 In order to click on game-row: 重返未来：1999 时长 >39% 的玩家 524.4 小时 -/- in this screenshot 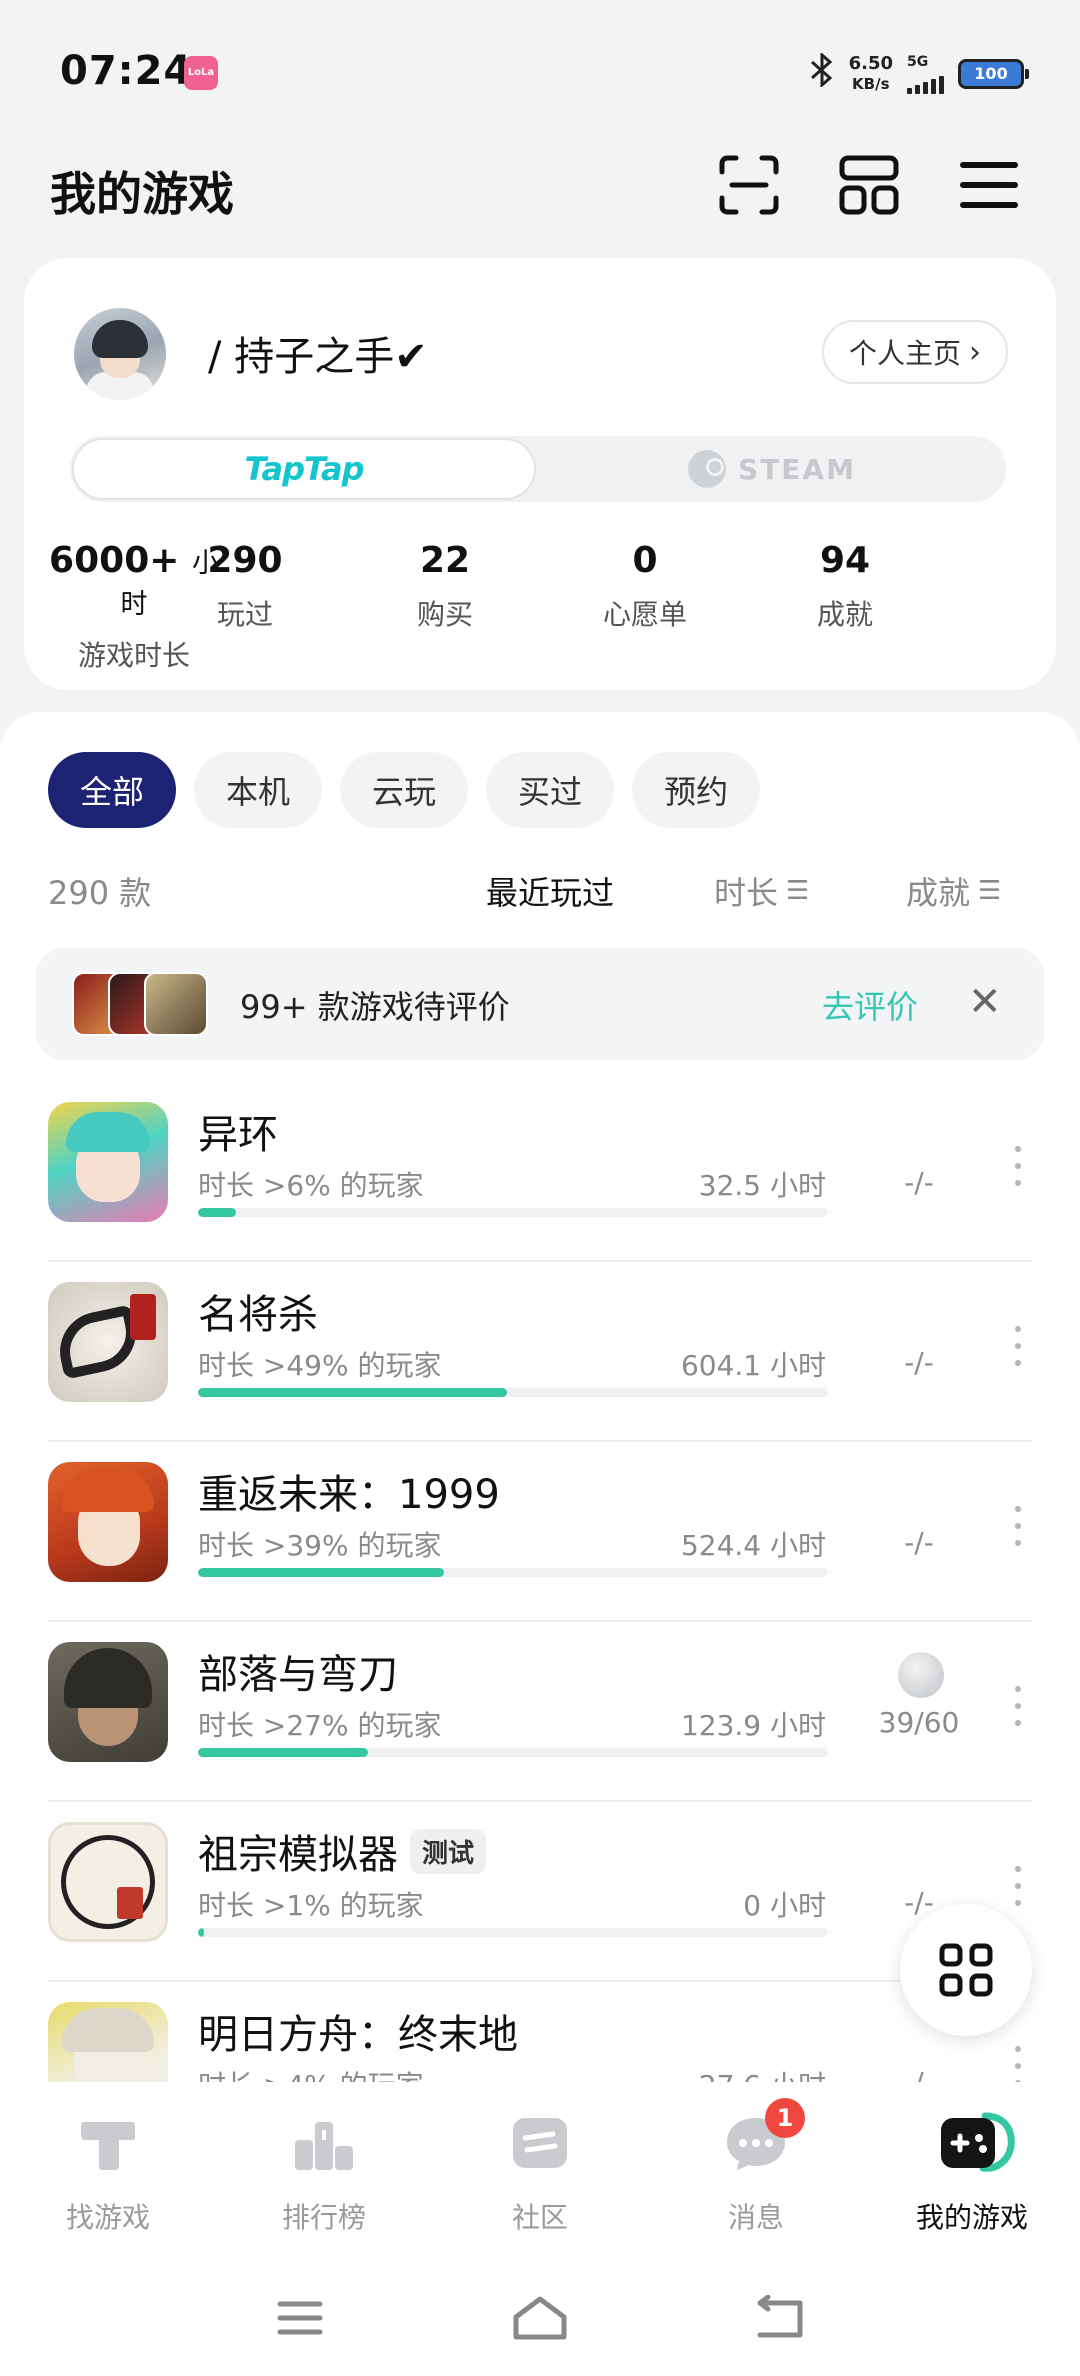, I will do `click(540, 1532)`.